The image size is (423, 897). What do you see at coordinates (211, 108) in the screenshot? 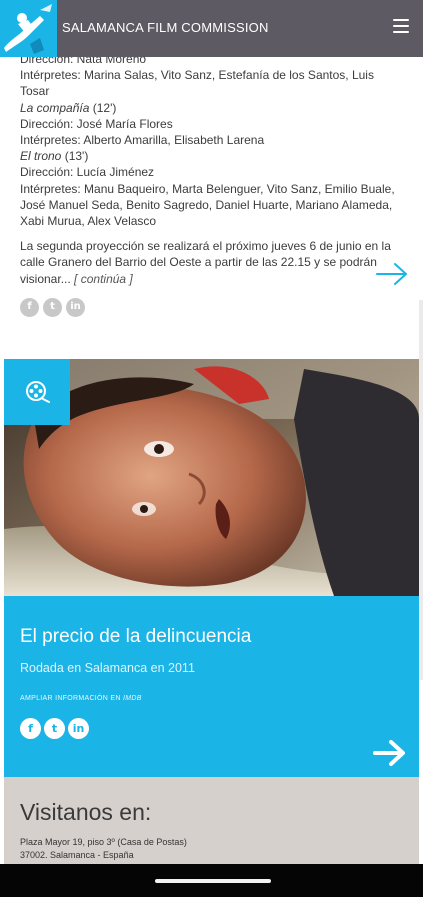
I see `article-line: La compañía (12')` at bounding box center [211, 108].